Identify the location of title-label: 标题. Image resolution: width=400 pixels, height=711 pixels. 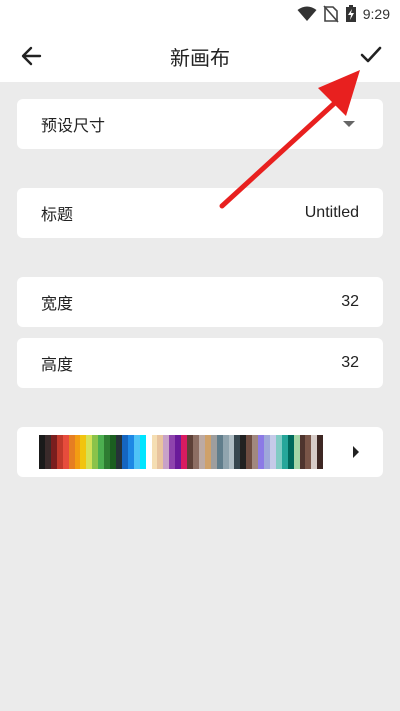
(57, 214).